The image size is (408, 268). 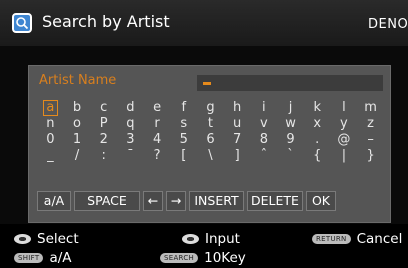 What do you see at coordinates (237, 124) in the screenshot?
I see `key-button: u` at bounding box center [237, 124].